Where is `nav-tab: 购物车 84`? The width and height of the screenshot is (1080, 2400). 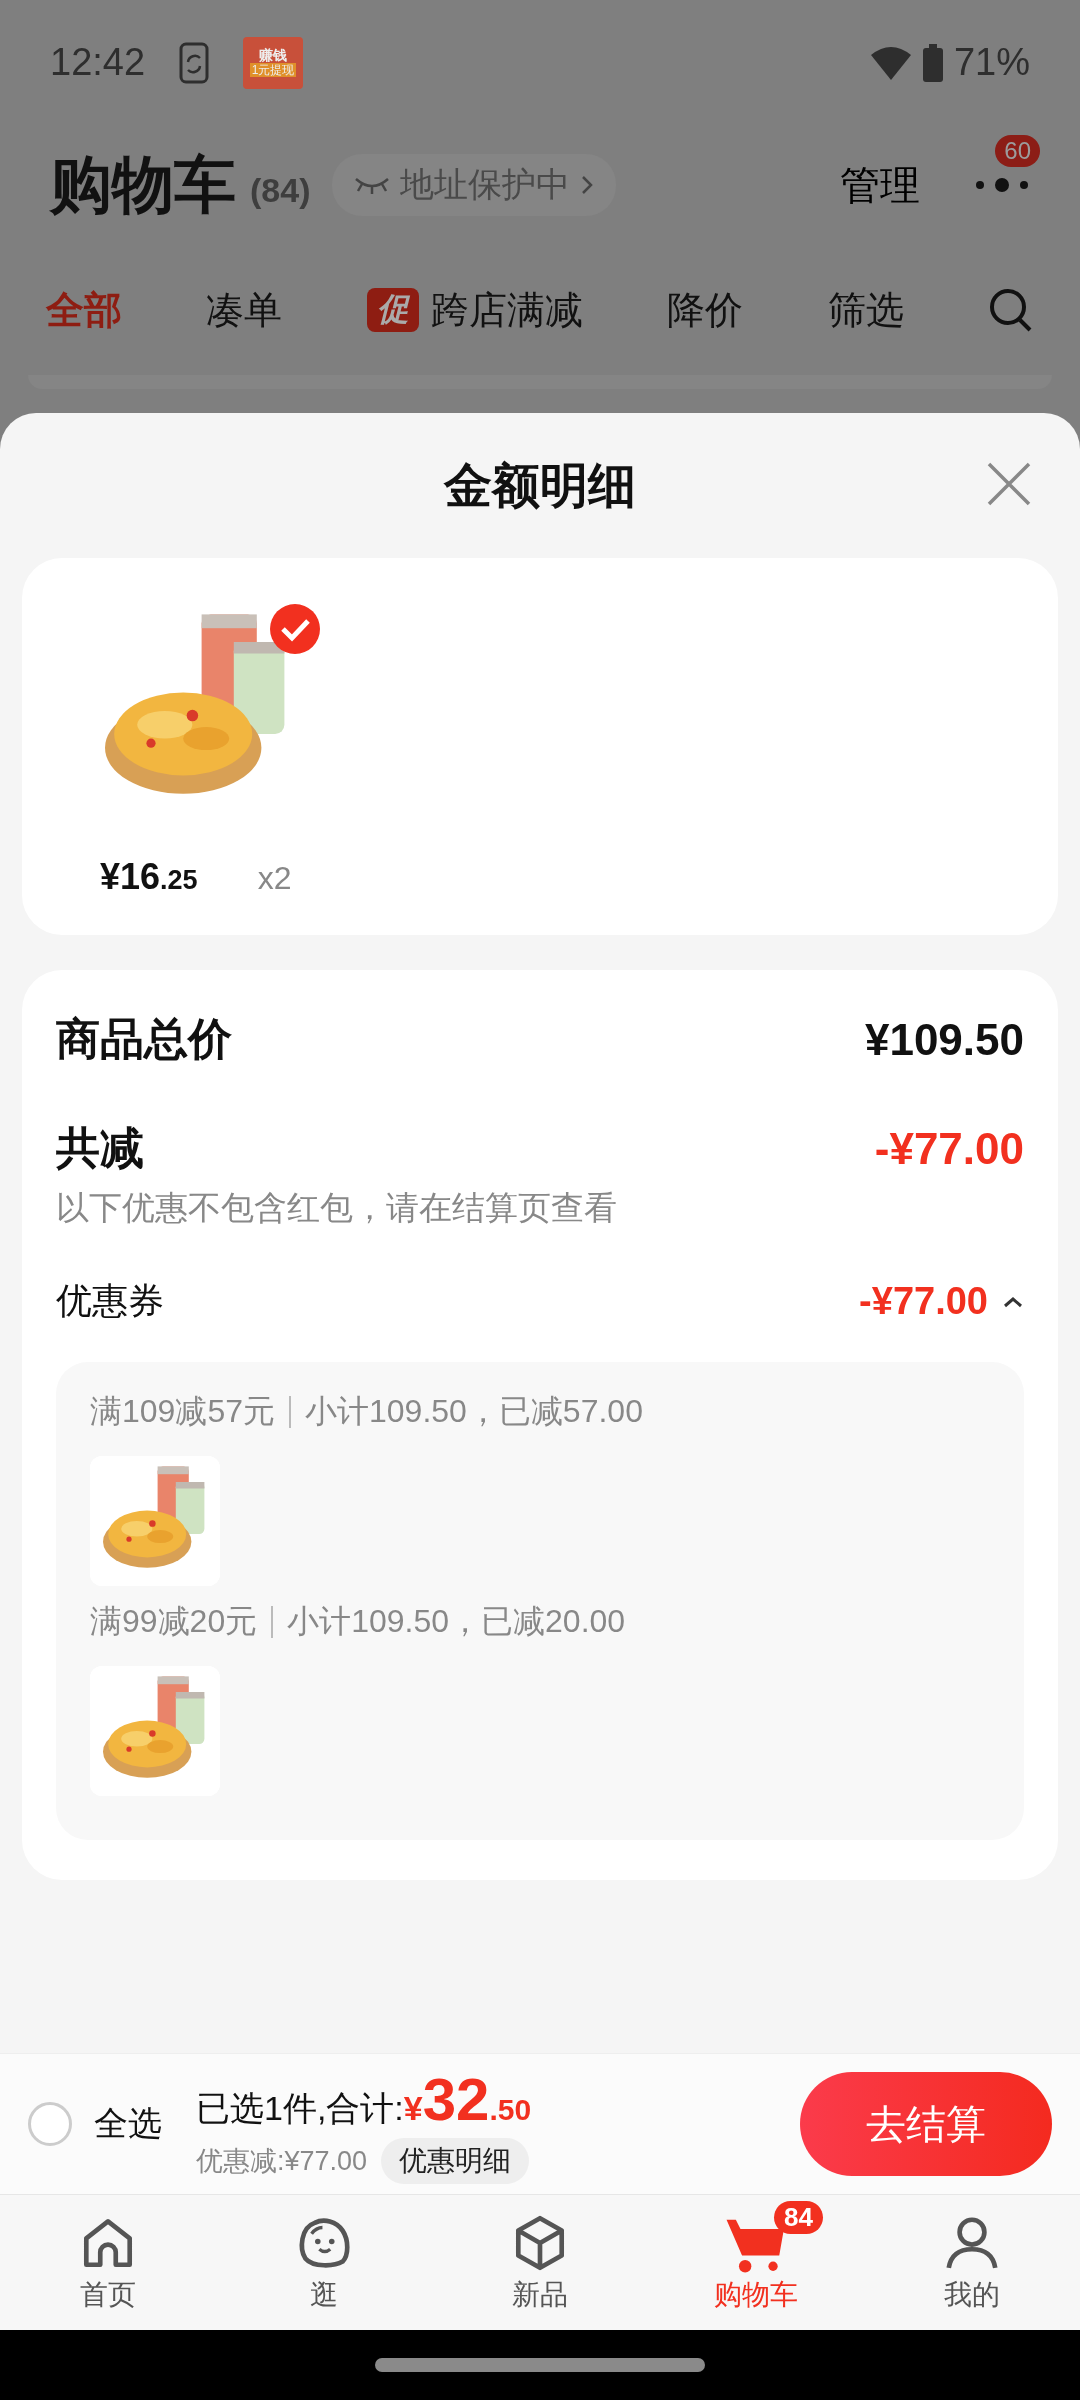 nav-tab: 购物车 84 is located at coordinates (756, 2262).